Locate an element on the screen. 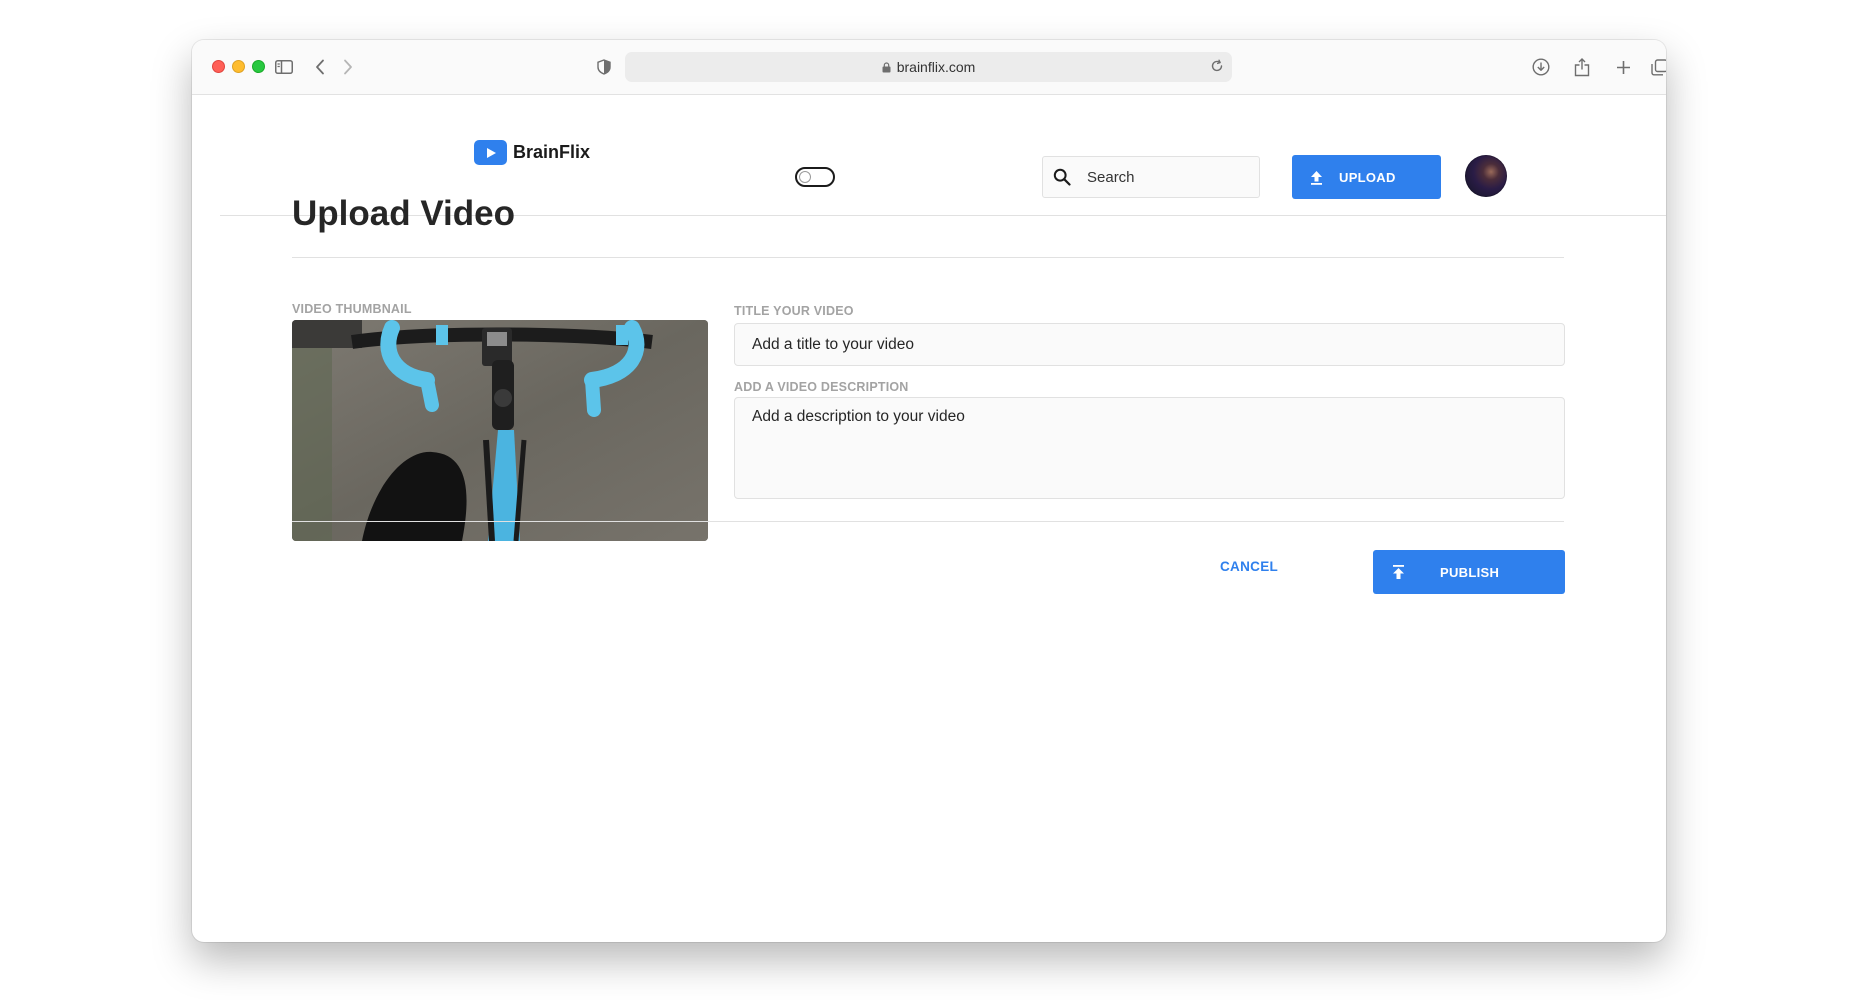 The width and height of the screenshot is (1850, 1000). publish-button: PUBLISH is located at coordinates (1469, 572).